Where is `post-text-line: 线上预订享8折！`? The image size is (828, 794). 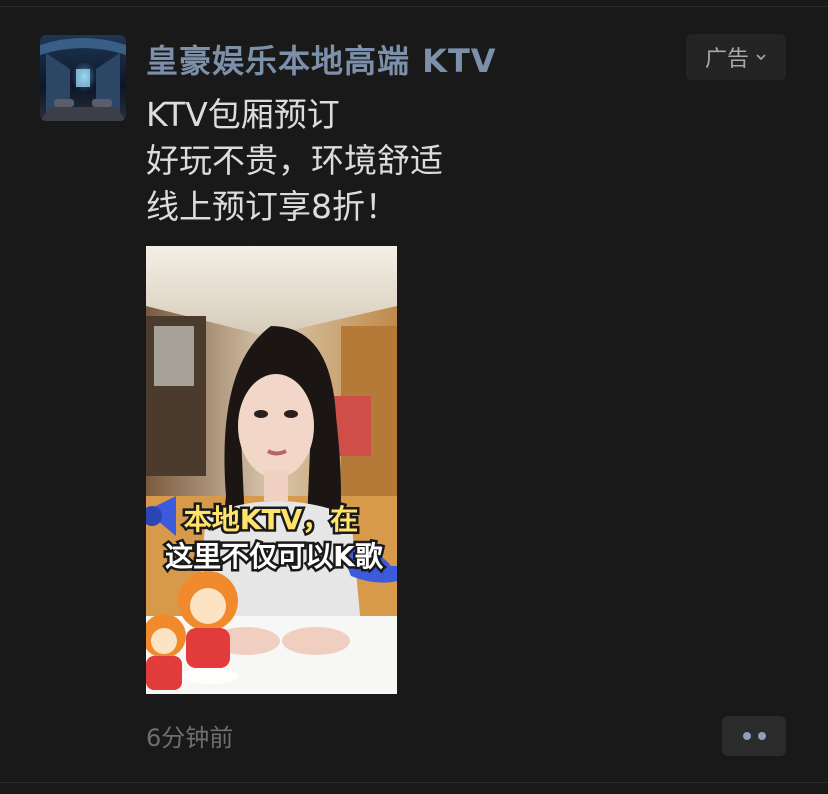 post-text-line: 线上预订享8折！ is located at coordinates (272, 206).